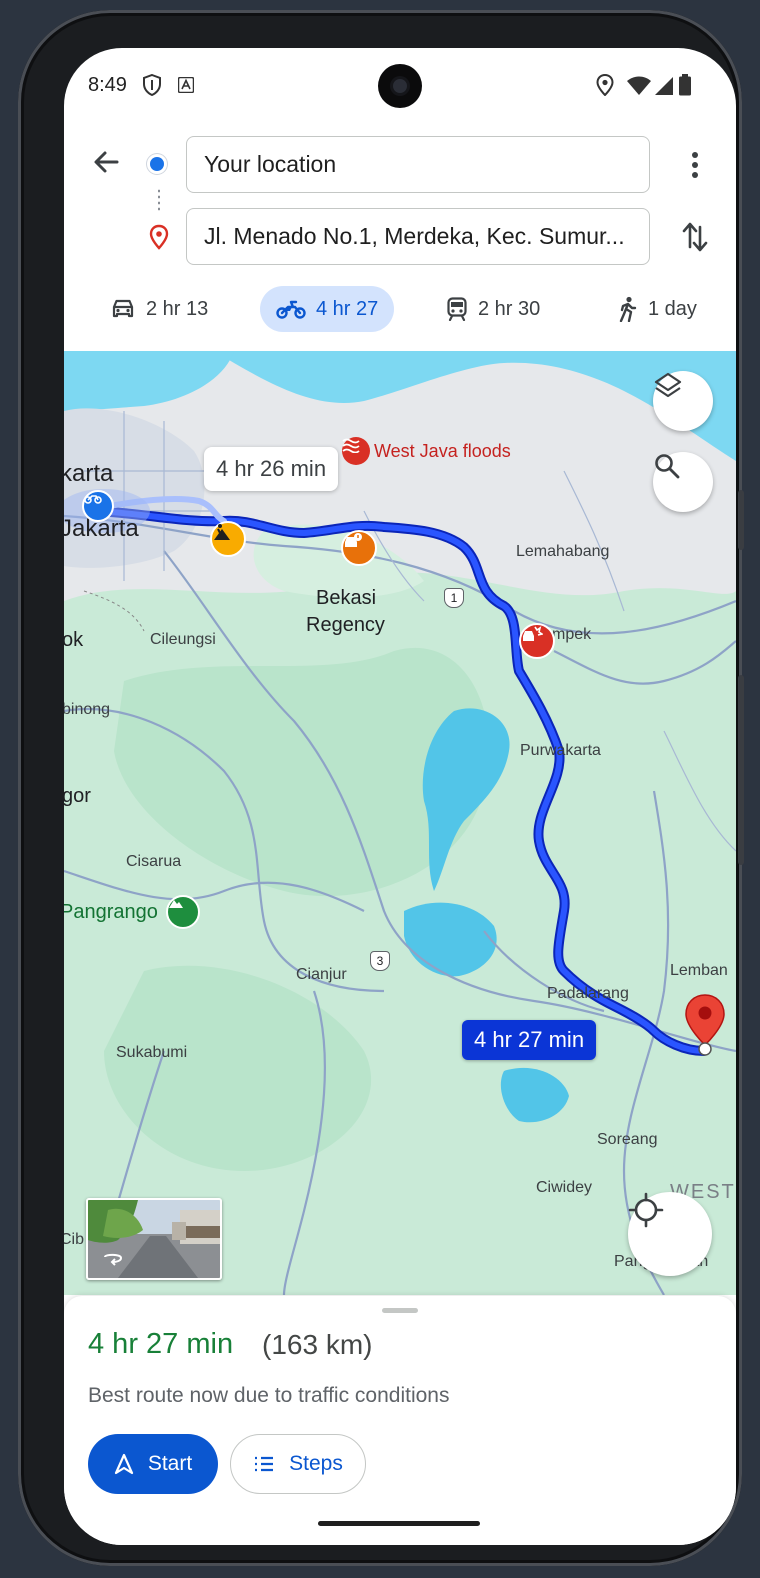  What do you see at coordinates (670, 1234) in the screenshot?
I see `my-location-button` at bounding box center [670, 1234].